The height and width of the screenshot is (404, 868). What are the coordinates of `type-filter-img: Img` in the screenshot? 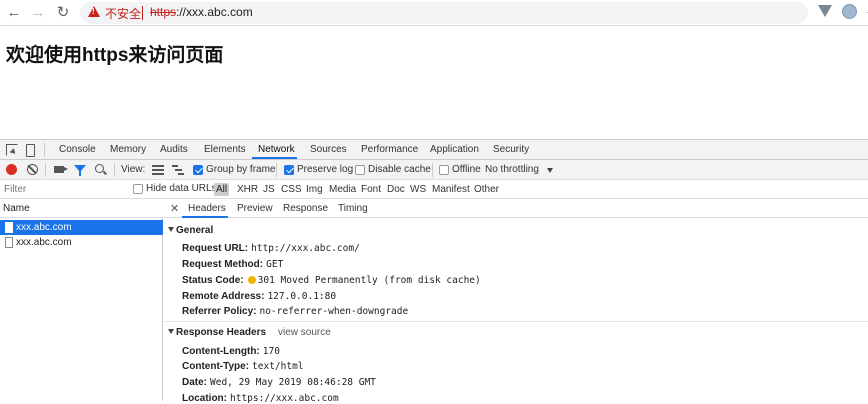 It's located at (314, 189).